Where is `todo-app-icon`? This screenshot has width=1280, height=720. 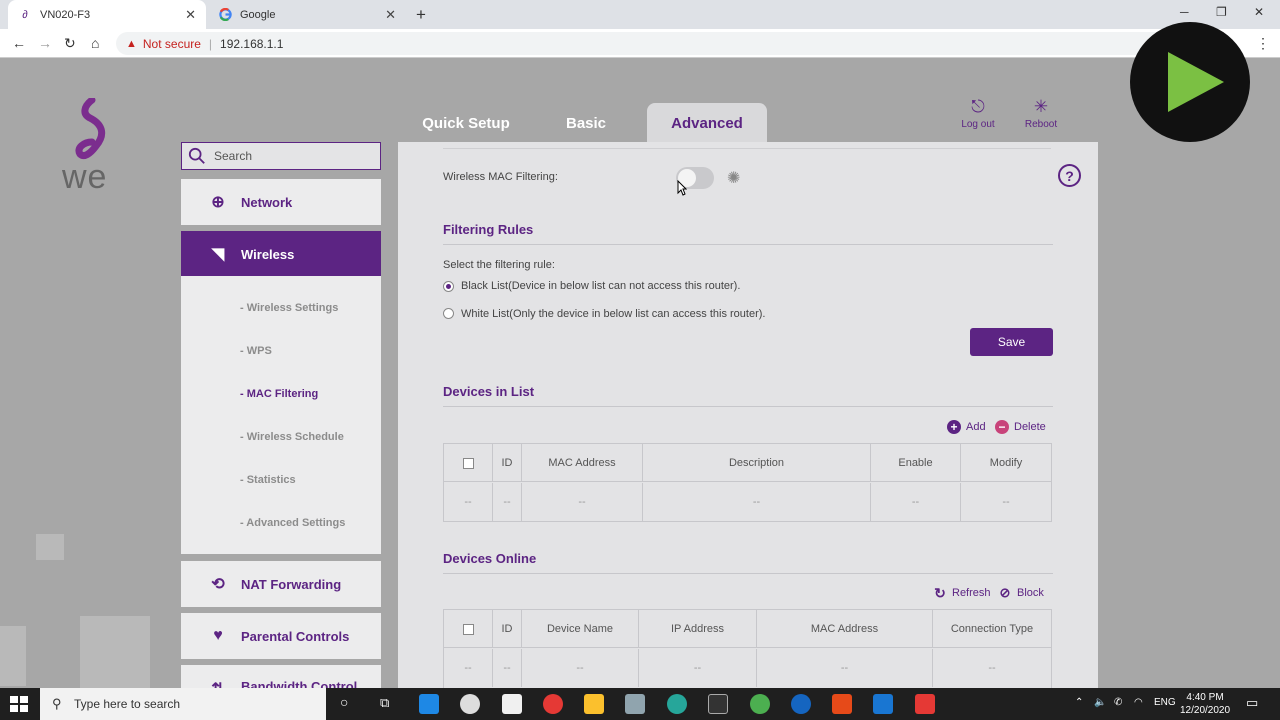
todo-app-icon is located at coordinates (883, 704).